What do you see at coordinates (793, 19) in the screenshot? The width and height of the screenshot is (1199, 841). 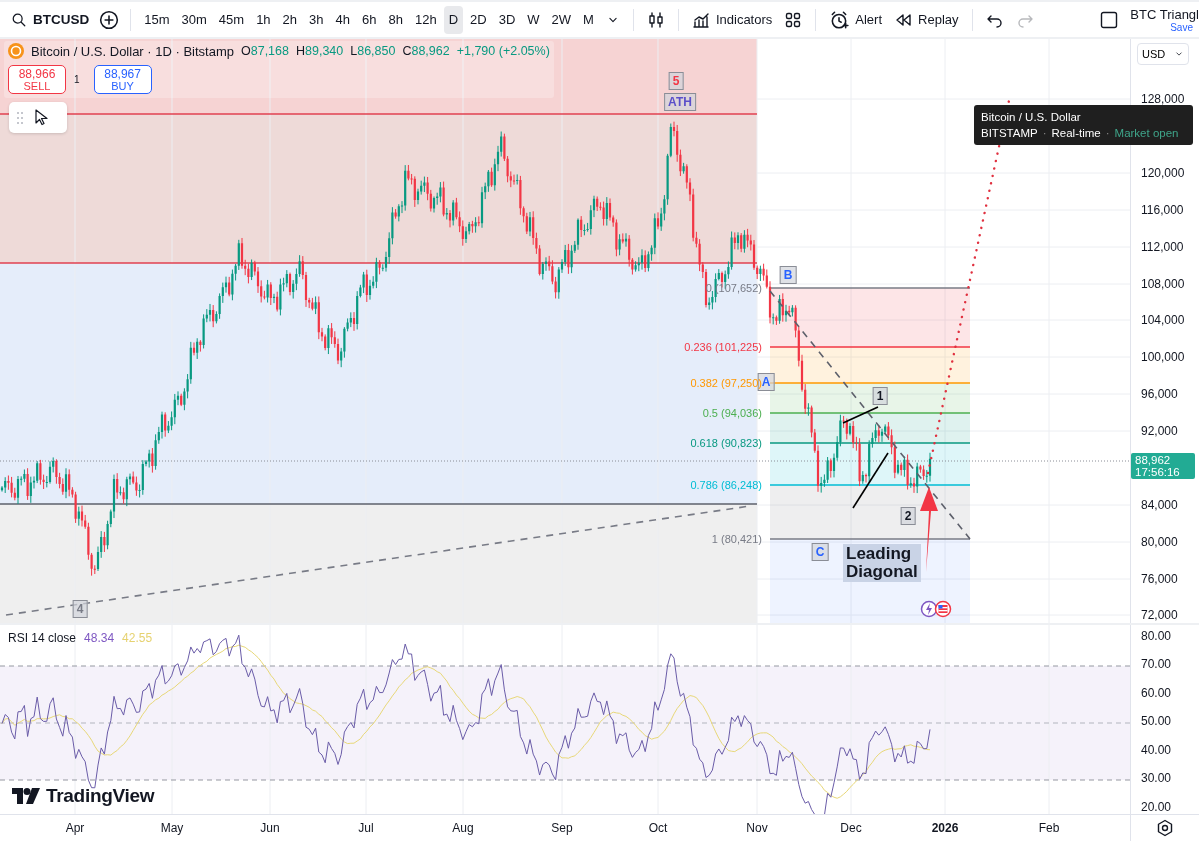 I see `grid-icon` at bounding box center [793, 19].